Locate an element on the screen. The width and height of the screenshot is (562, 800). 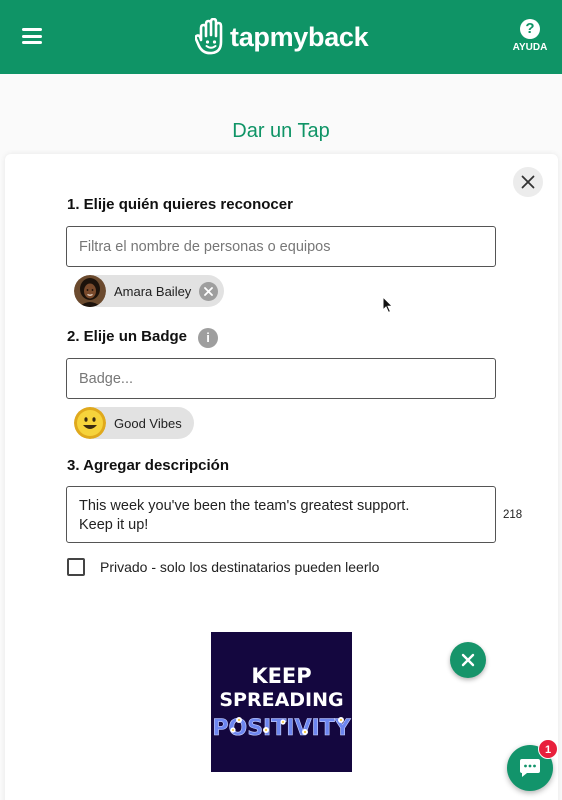
smiley-badge-icon is located at coordinates (90, 423).